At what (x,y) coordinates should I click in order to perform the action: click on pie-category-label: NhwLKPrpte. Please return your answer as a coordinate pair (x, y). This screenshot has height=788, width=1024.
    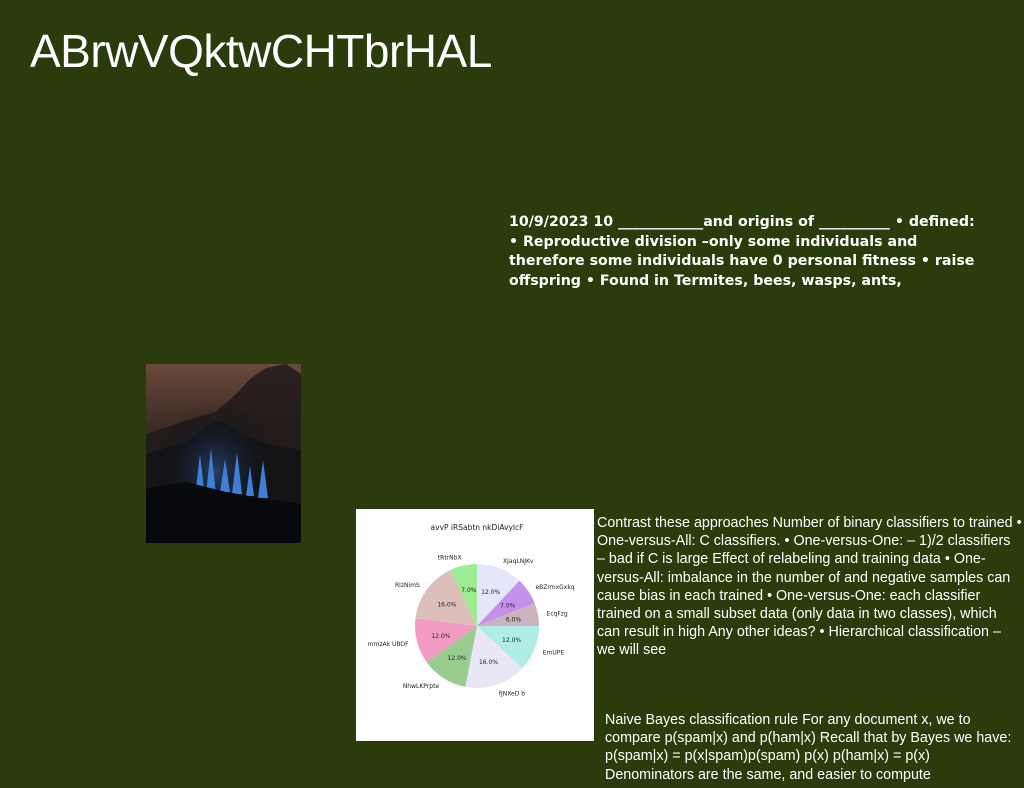
    Looking at the image, I should click on (421, 686).